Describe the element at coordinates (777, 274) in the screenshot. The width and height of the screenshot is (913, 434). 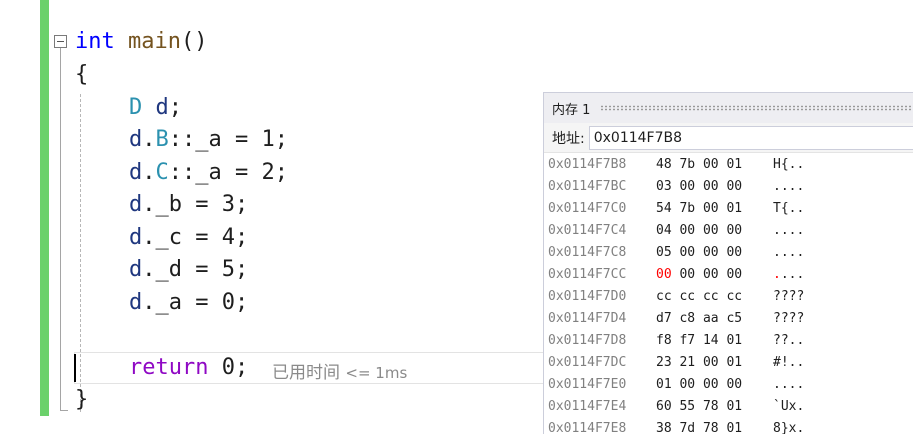
I see `changed-ascii-char: .` at that location.